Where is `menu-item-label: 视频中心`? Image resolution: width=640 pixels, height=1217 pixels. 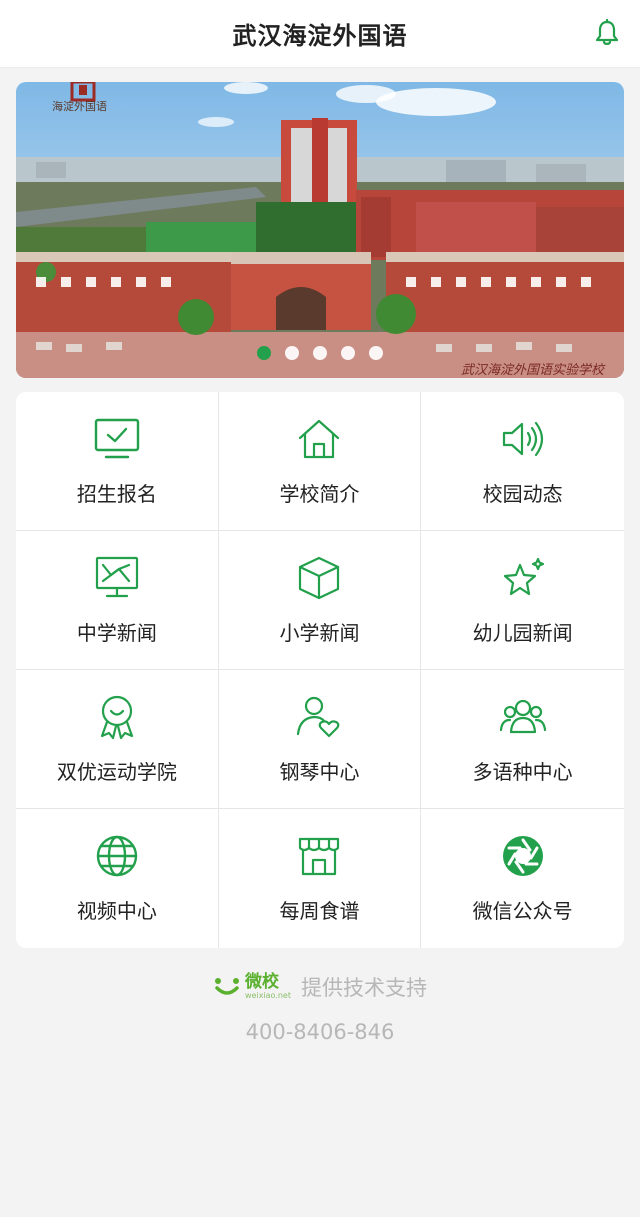
menu-item-label: 视频中心 is located at coordinates (116, 911).